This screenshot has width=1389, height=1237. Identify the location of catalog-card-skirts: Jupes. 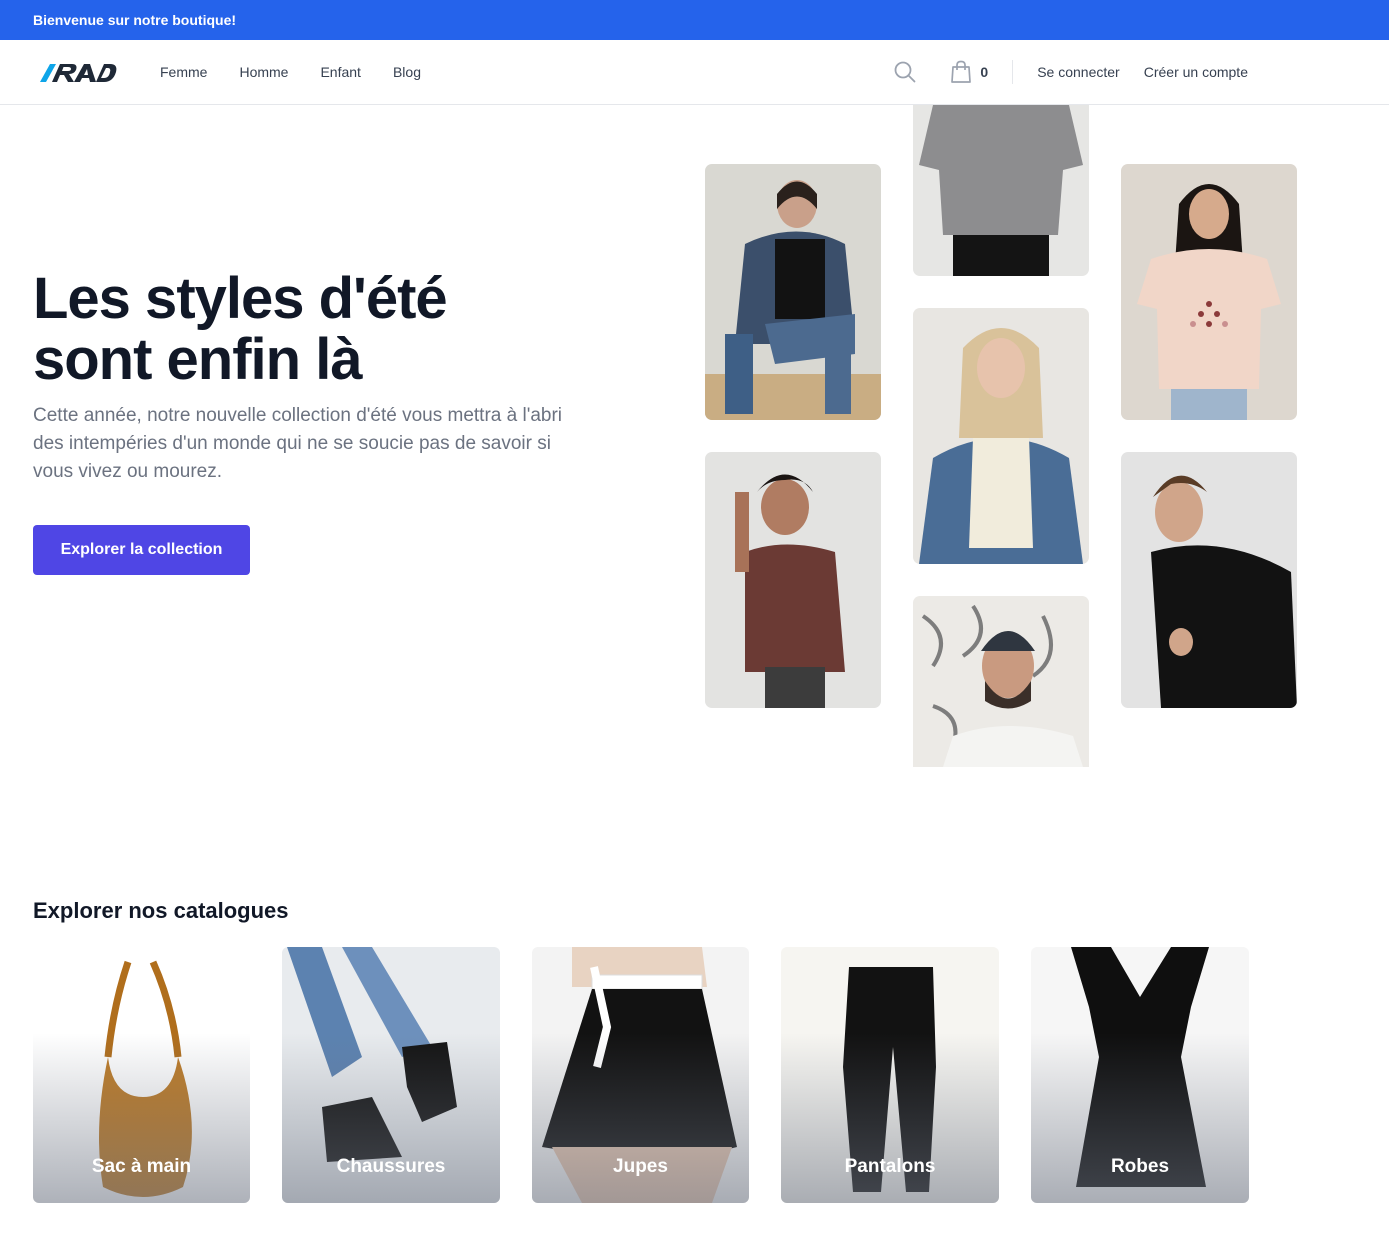
(640, 1075).